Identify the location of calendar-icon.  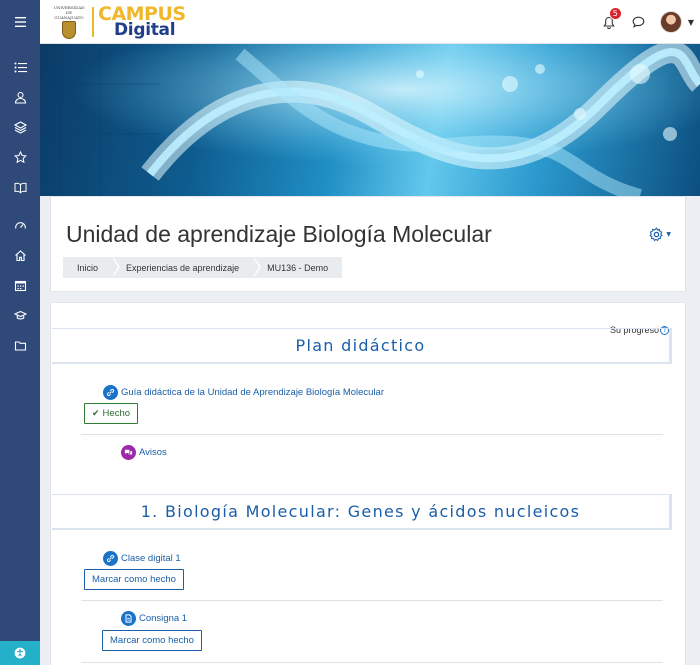
(20, 285).